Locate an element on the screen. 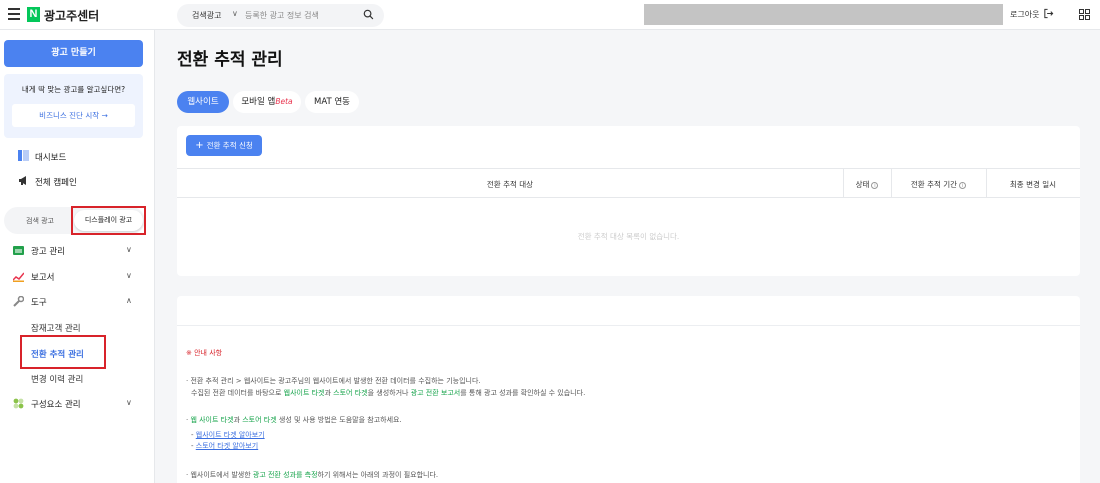  text: · 웹사이트에서 발생한 is located at coordinates (219, 475).